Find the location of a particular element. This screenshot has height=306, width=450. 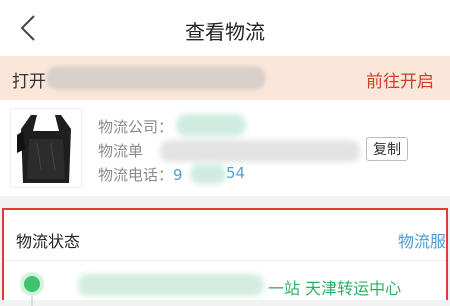

status-title: 物流状态 is located at coordinates (48, 241).